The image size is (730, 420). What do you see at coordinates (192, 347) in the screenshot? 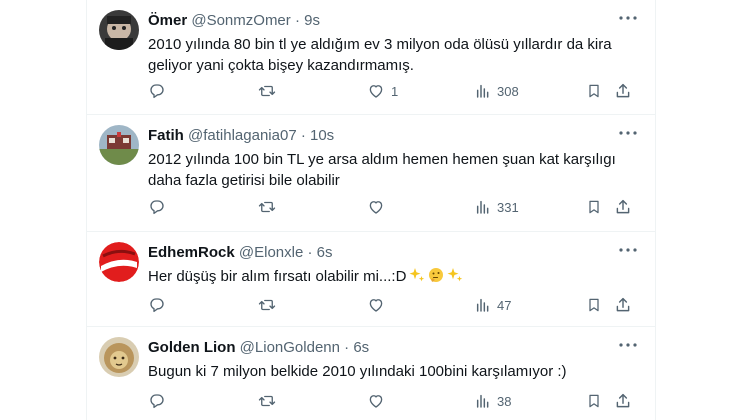
I see `display-name: Golden Lion` at bounding box center [192, 347].